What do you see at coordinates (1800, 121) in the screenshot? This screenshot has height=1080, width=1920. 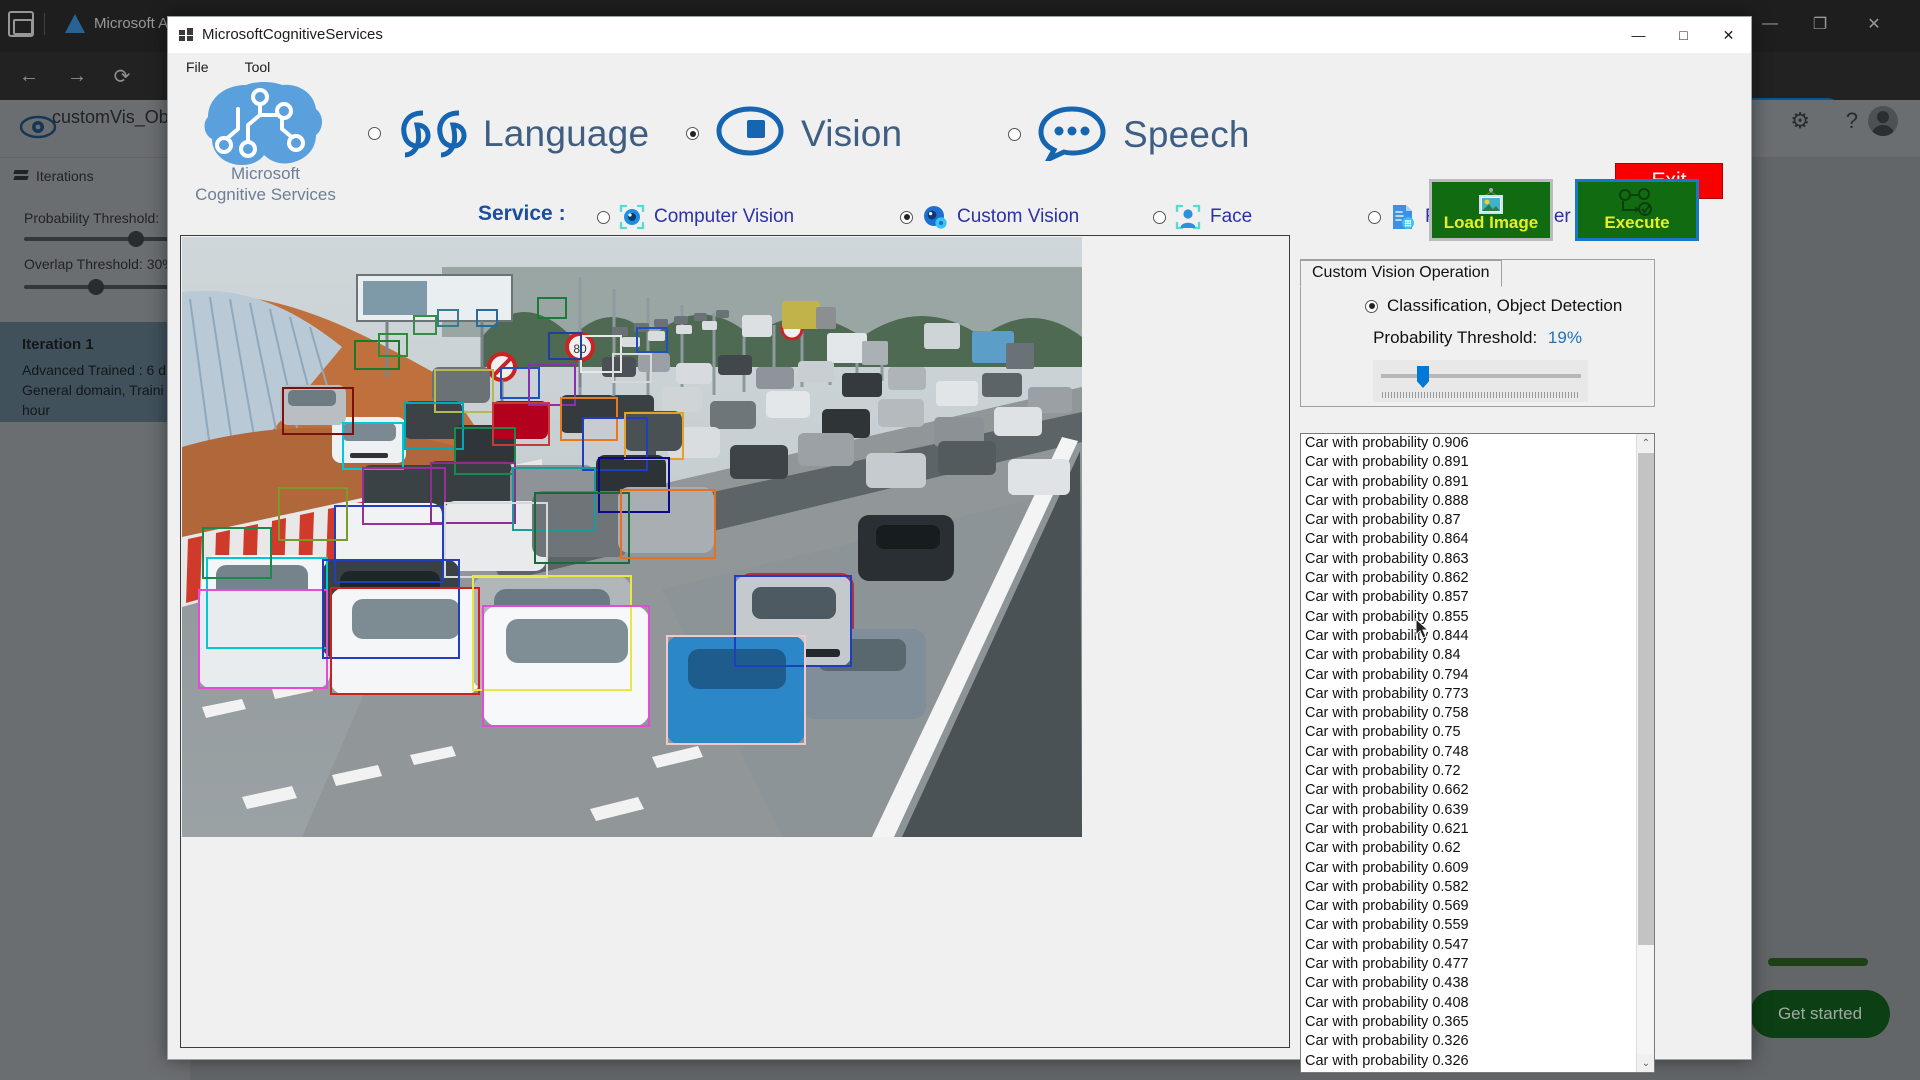 I see `gear-icon: ⚙` at bounding box center [1800, 121].